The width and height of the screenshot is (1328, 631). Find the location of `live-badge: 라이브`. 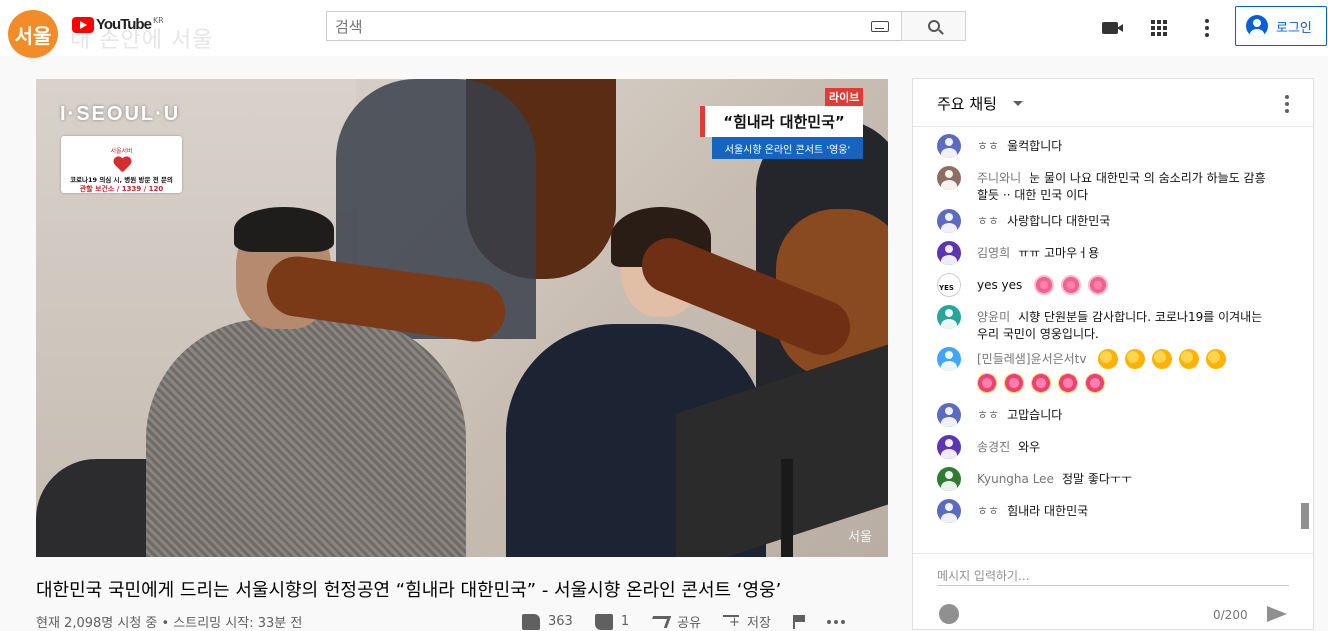

live-badge: 라이브 is located at coordinates (844, 97).